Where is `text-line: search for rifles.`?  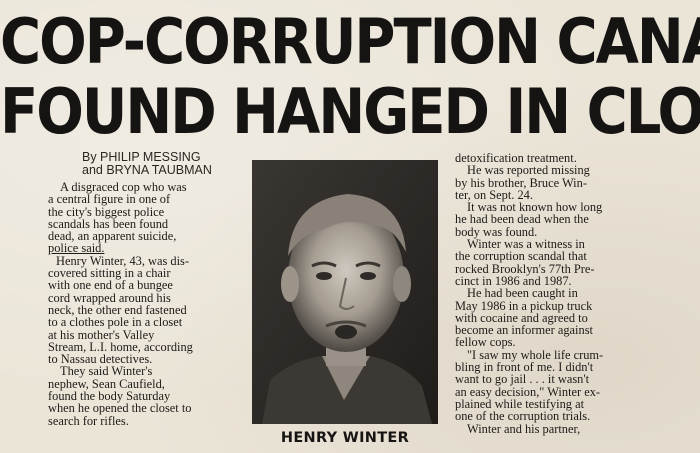 text-line: search for rifles. is located at coordinates (88, 420).